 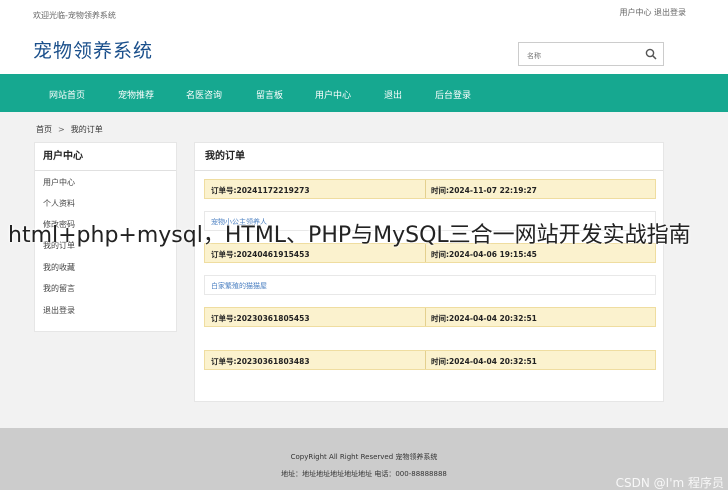 What do you see at coordinates (364, 14) in the screenshot?
I see `top-bar: 欢迎光临-宠物领养系统 用户中心 退出登录` at bounding box center [364, 14].